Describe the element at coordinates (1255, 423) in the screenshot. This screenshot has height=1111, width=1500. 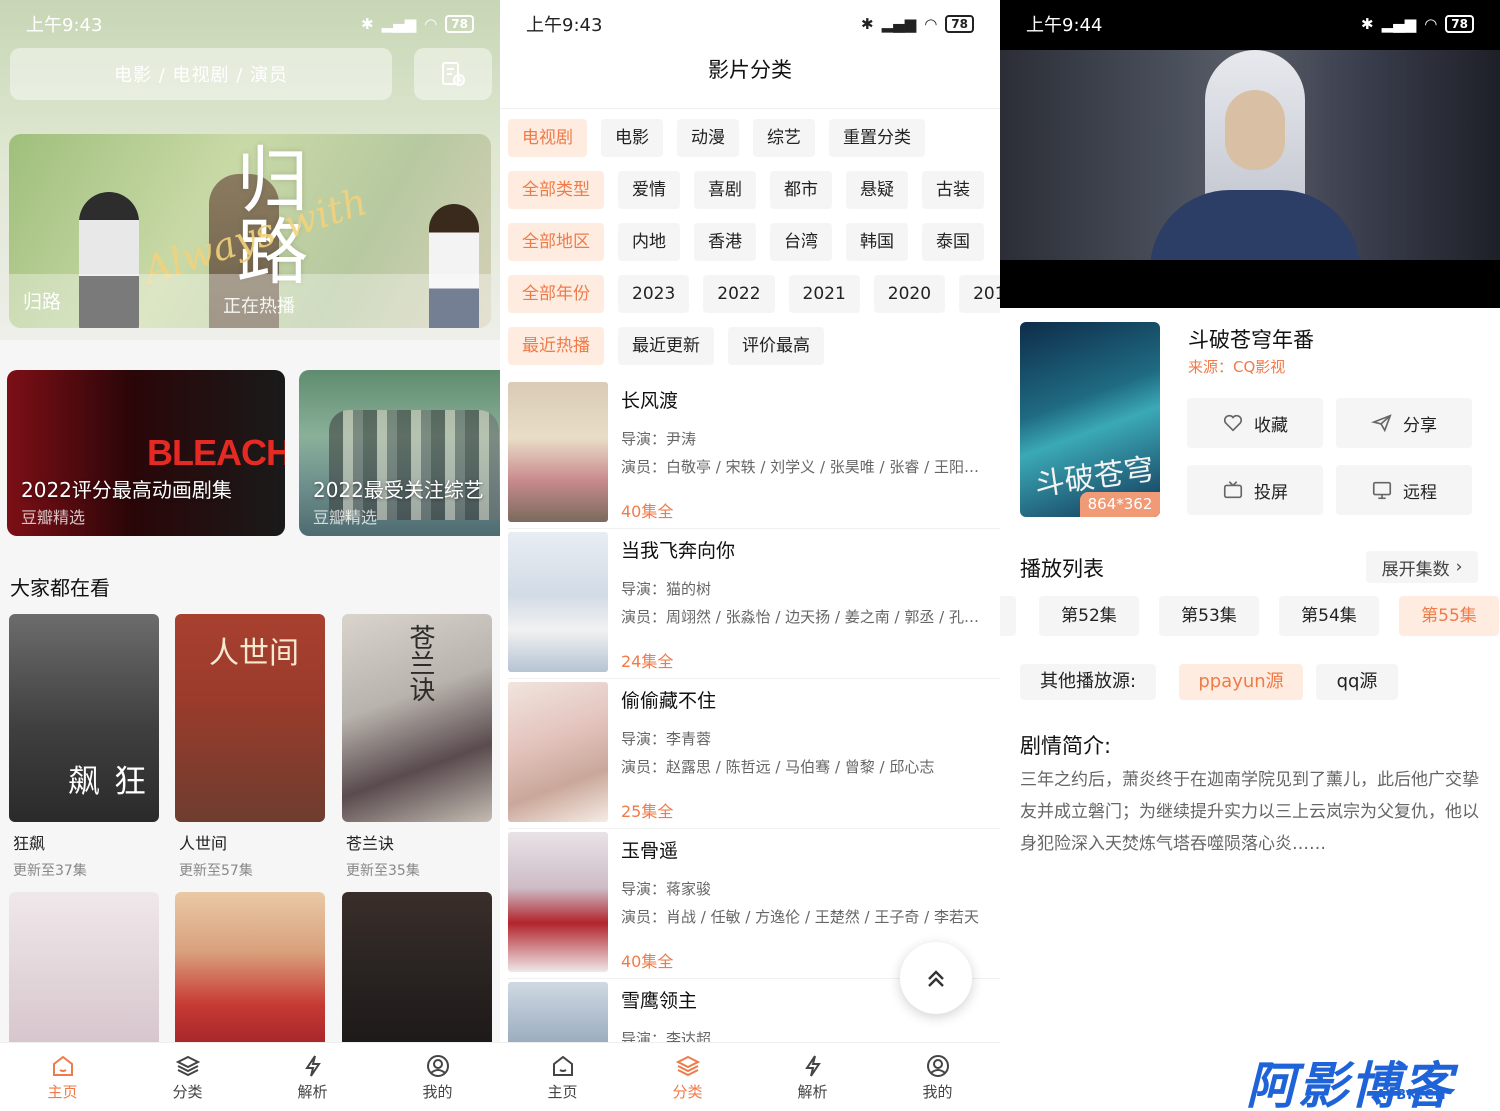
I see `favorite-button: 收藏` at that location.